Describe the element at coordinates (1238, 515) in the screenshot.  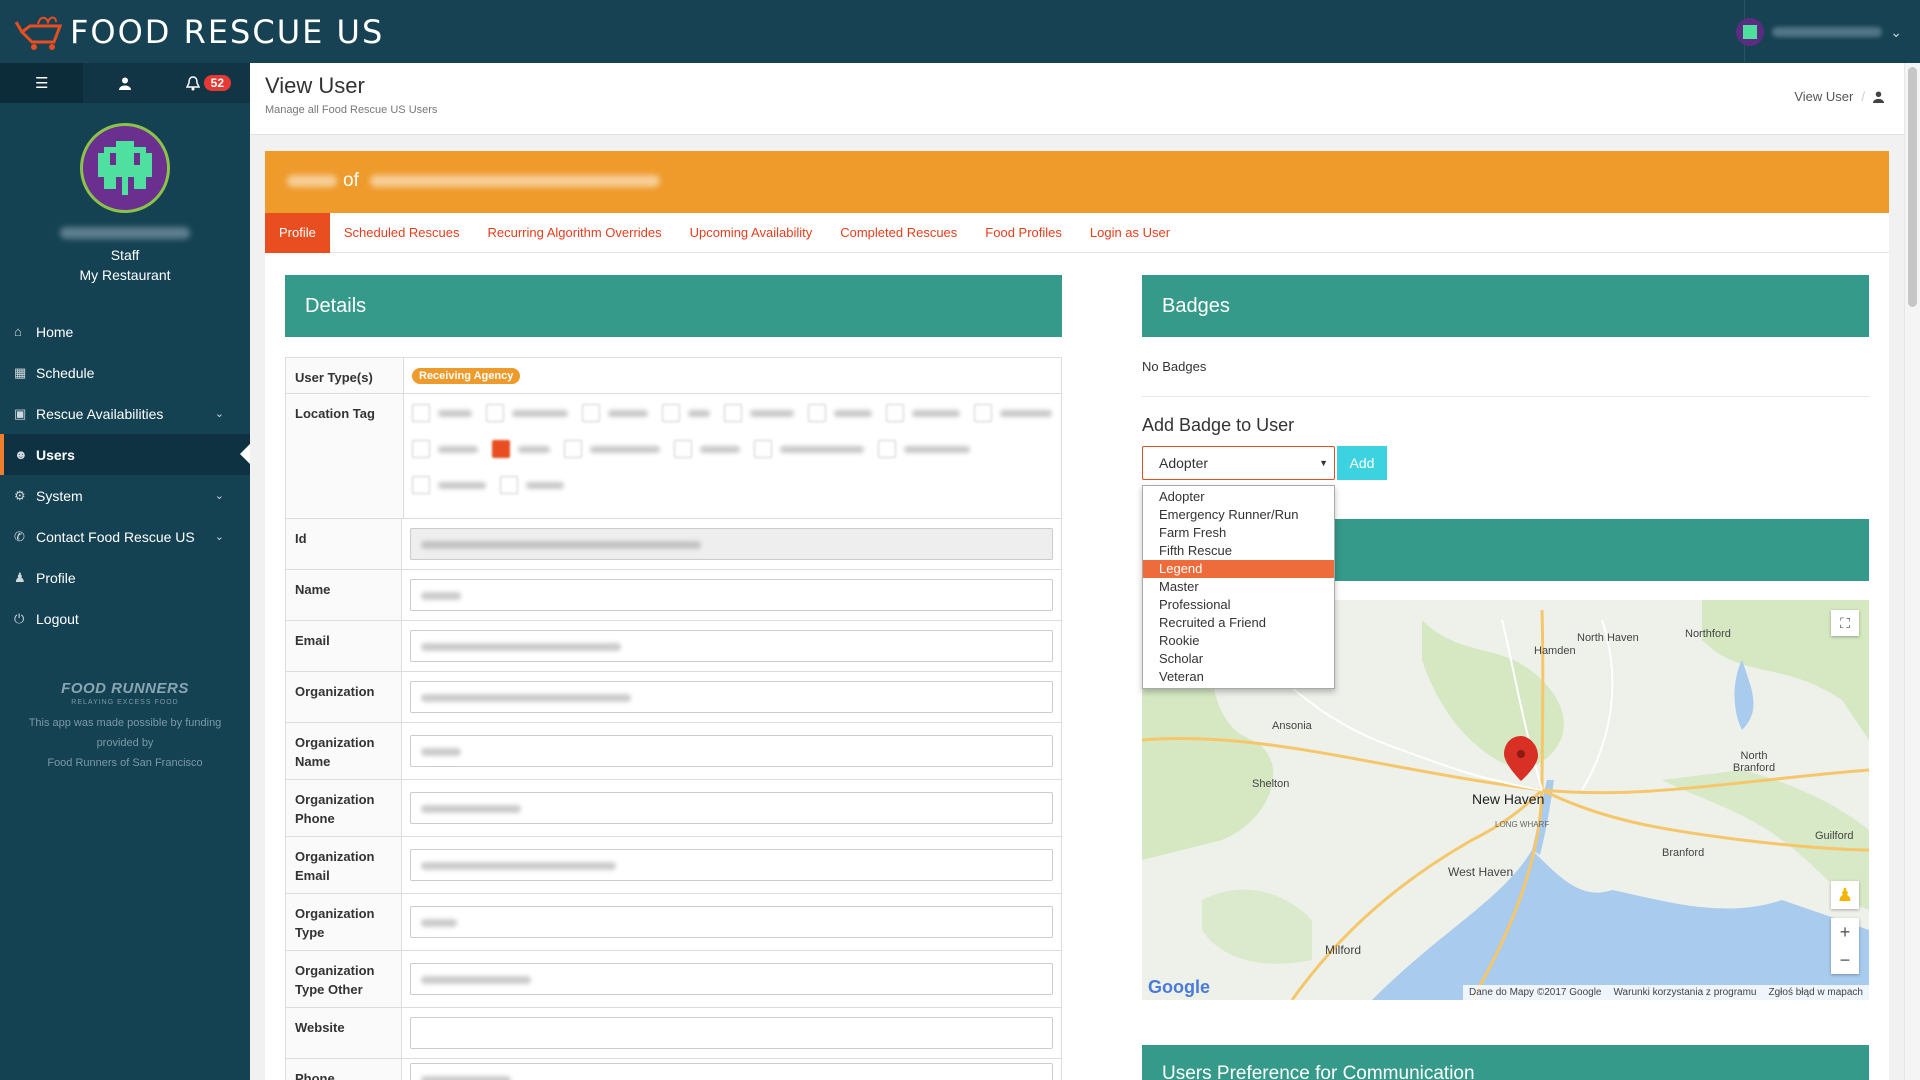
I see `badge-option: Emergency Runner/Run` at that location.